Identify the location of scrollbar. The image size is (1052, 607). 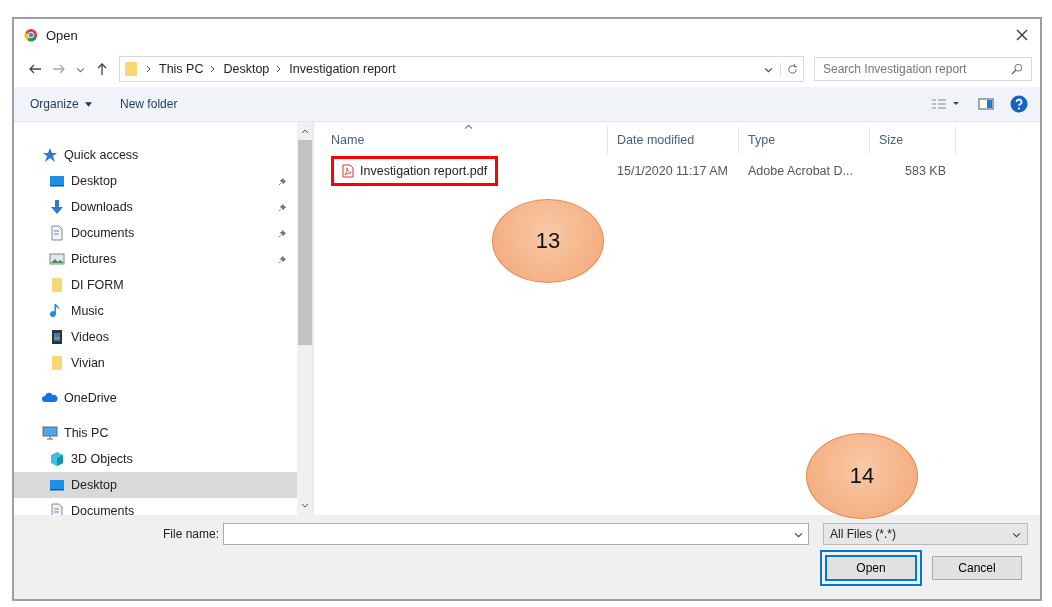
(305, 318).